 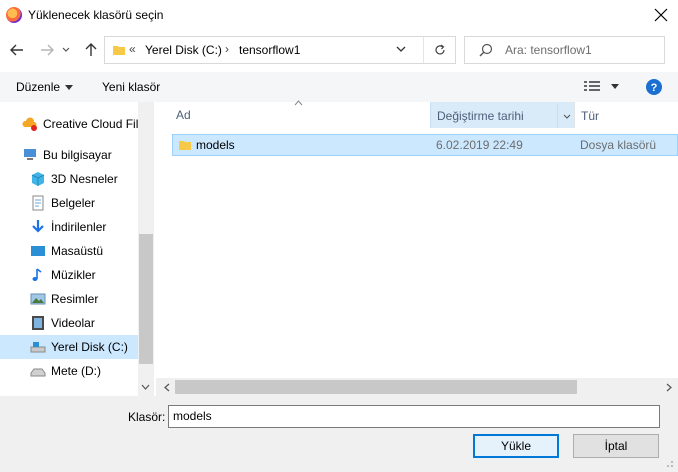 I want to click on sidebar-item-music: Müzikler, so click(x=69, y=275).